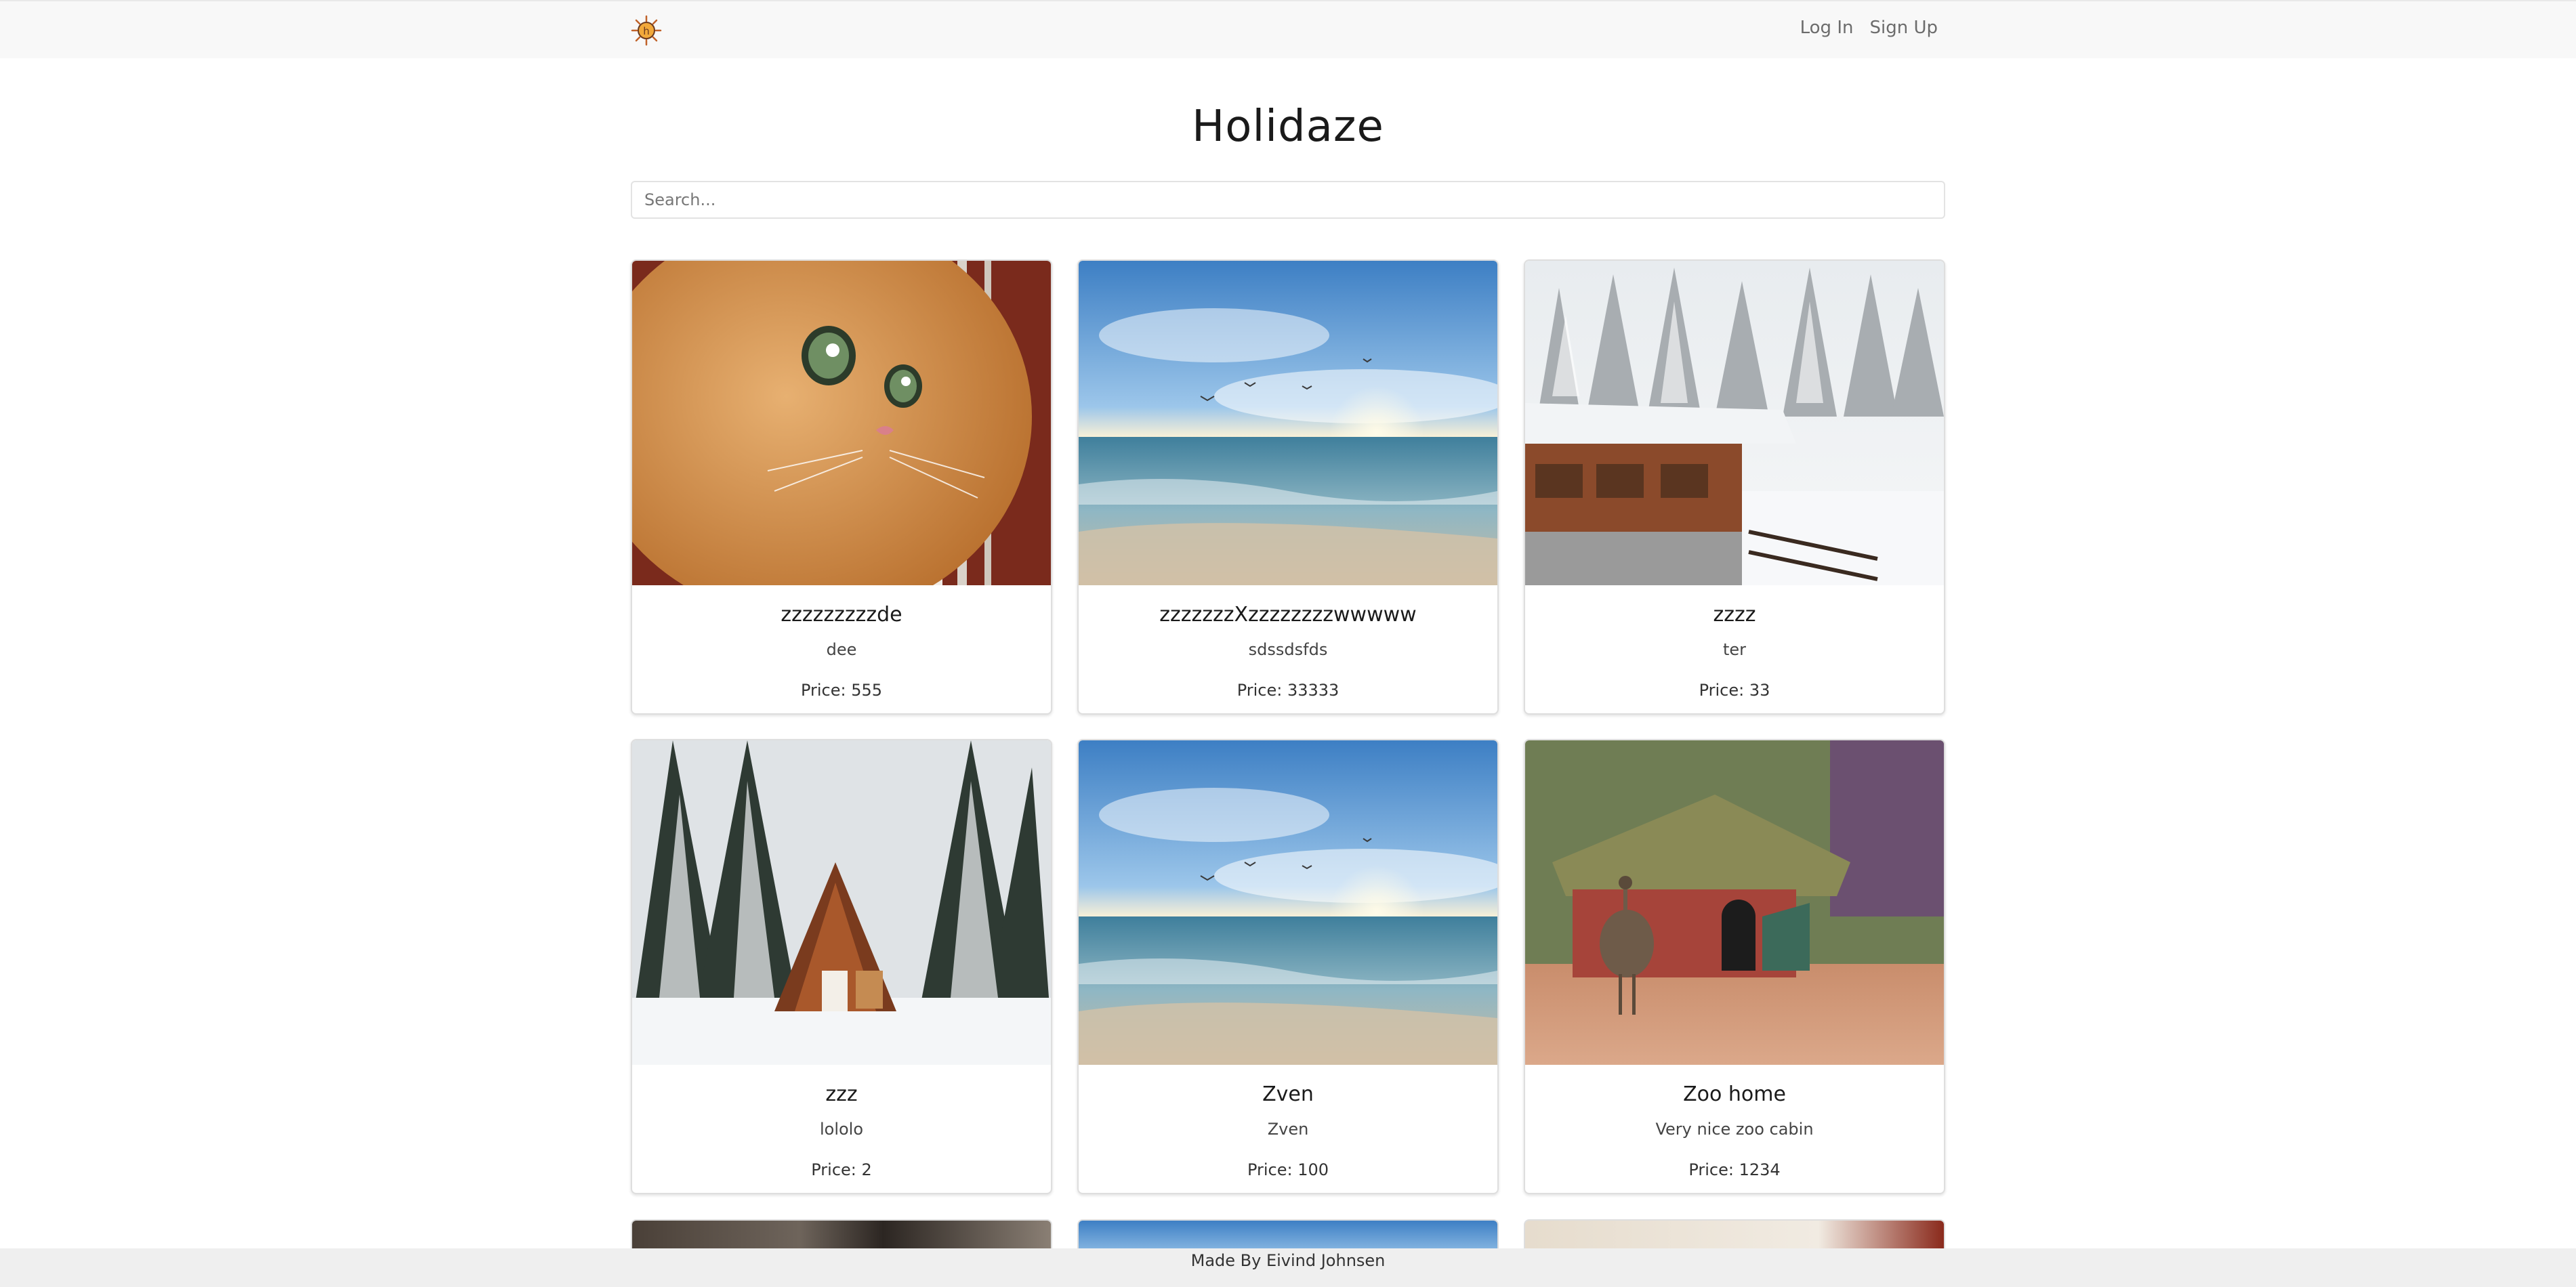 Image resolution: width=2576 pixels, height=1287 pixels. I want to click on venue-card: zzz lololo Price: 2, so click(841, 967).